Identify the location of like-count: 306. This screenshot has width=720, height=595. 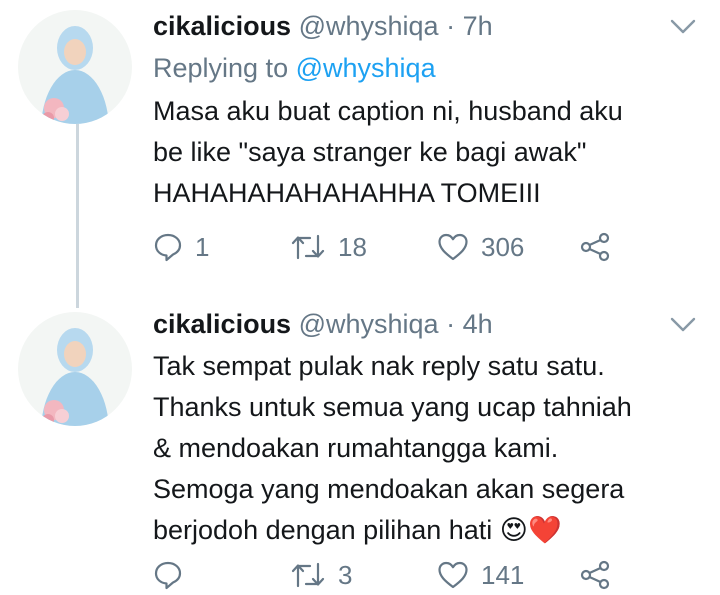
(503, 246).